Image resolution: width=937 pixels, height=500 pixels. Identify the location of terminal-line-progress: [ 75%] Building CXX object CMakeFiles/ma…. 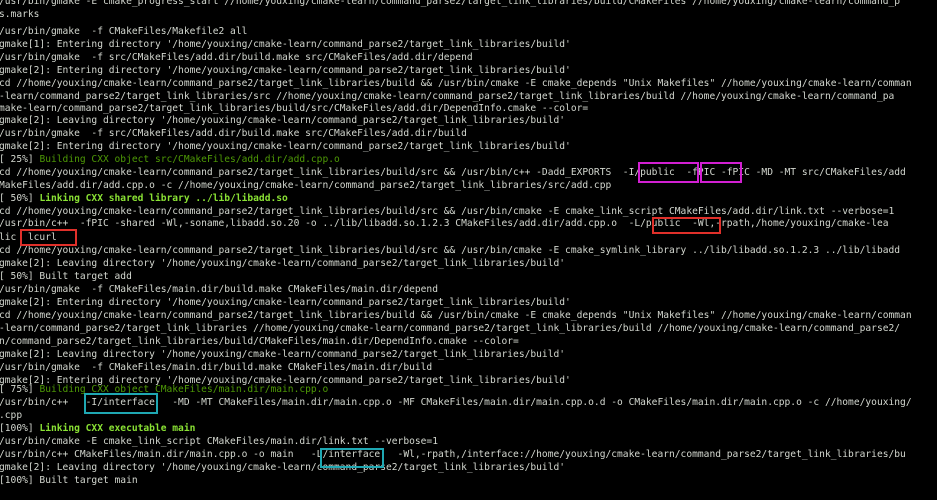
(164, 390).